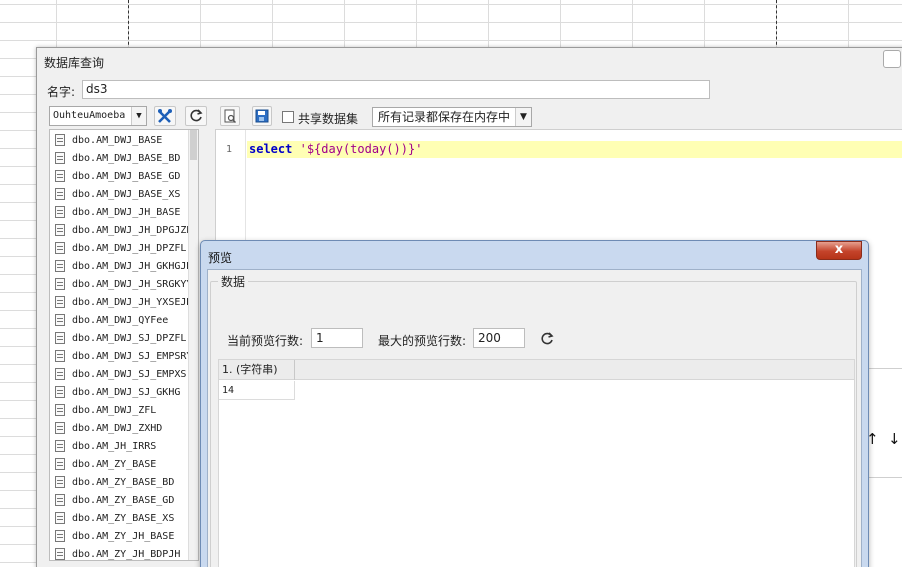 The height and width of the screenshot is (567, 902). I want to click on refresh-preview-button, so click(547, 339).